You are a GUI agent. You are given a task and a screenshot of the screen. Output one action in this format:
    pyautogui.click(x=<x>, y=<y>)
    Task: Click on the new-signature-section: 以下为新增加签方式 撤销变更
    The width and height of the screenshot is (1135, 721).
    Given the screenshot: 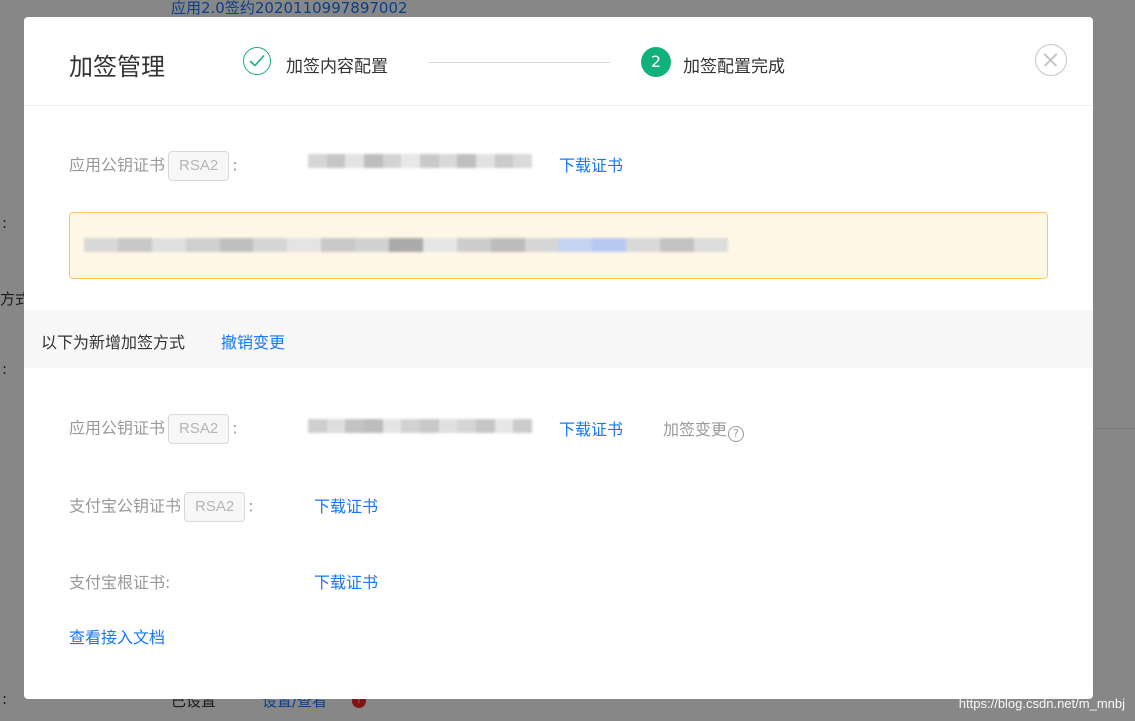 What is the action you would take?
    pyautogui.click(x=558, y=339)
    